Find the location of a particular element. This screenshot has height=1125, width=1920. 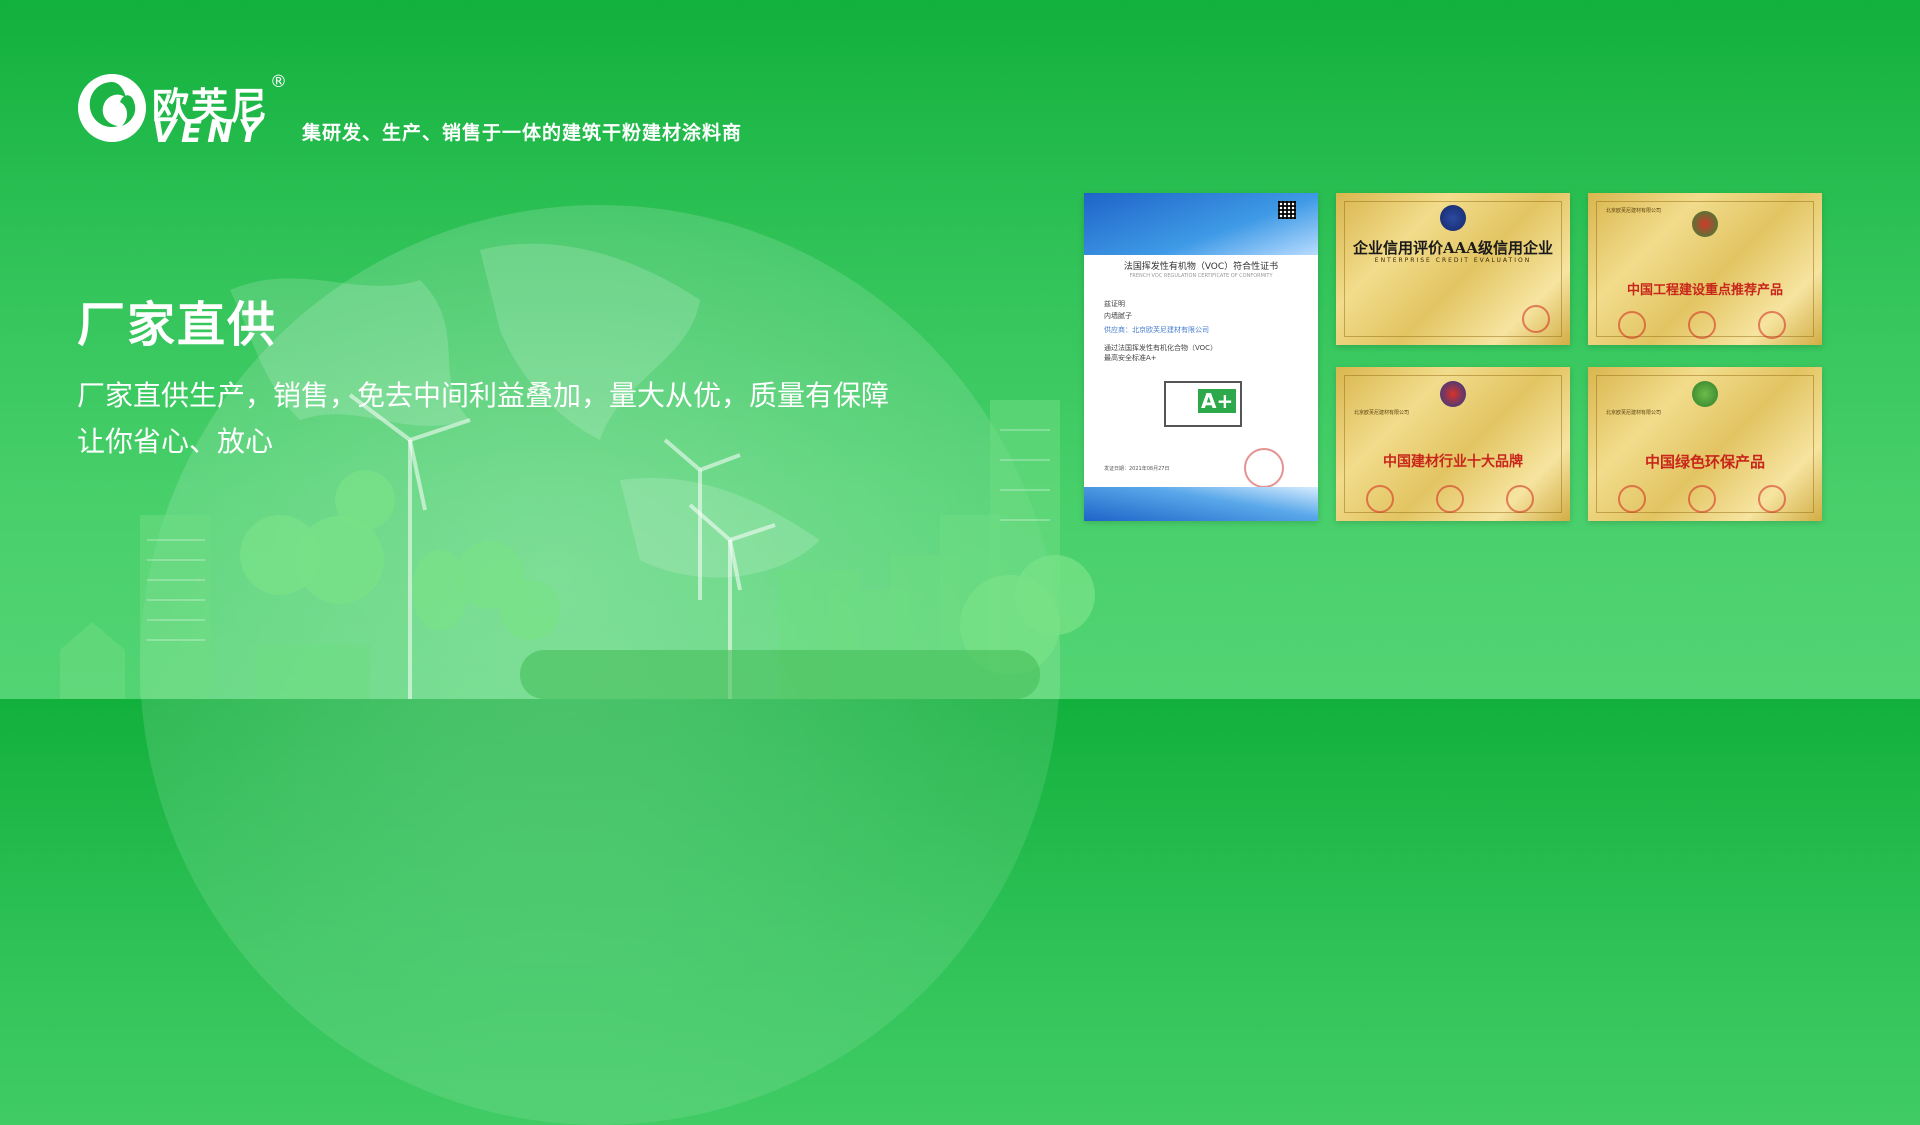

certificate-footer-wave is located at coordinates (1201, 504).